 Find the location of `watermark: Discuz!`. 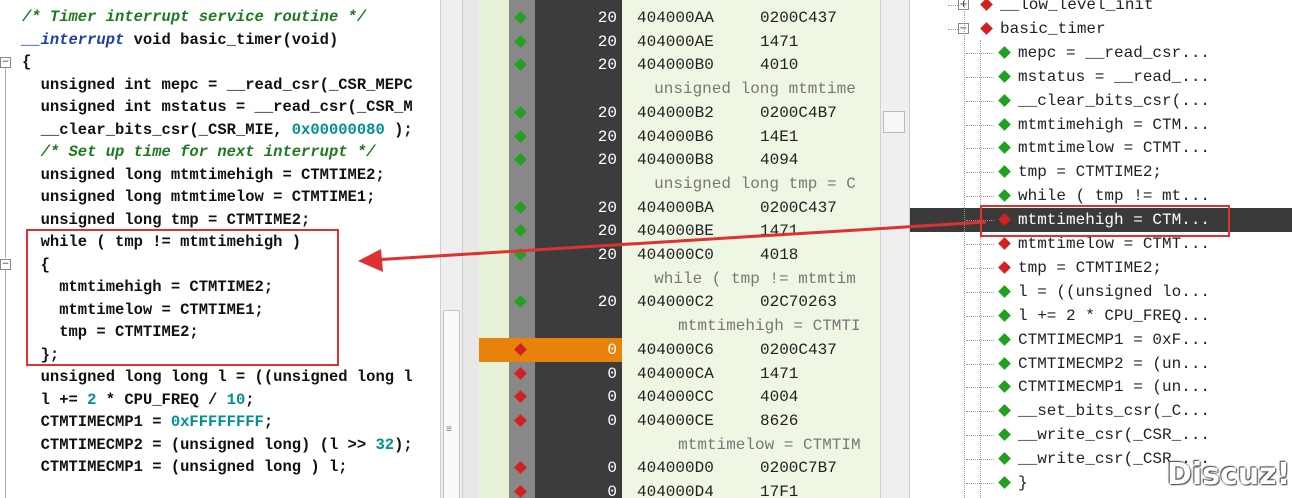

watermark: Discuz! is located at coordinates (1229, 474).